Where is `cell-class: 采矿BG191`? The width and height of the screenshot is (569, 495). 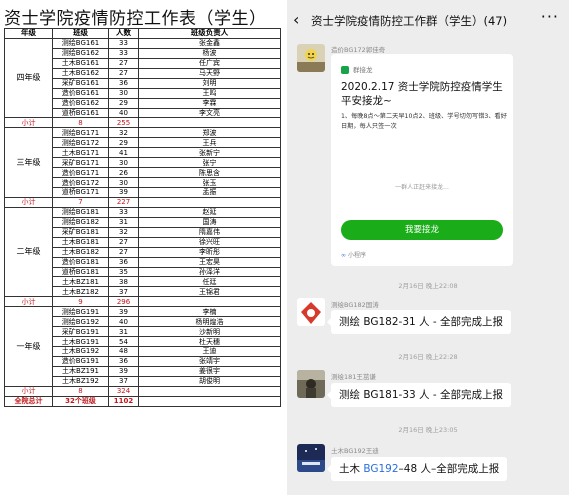 cell-class: 采矿BG191 is located at coordinates (80, 332).